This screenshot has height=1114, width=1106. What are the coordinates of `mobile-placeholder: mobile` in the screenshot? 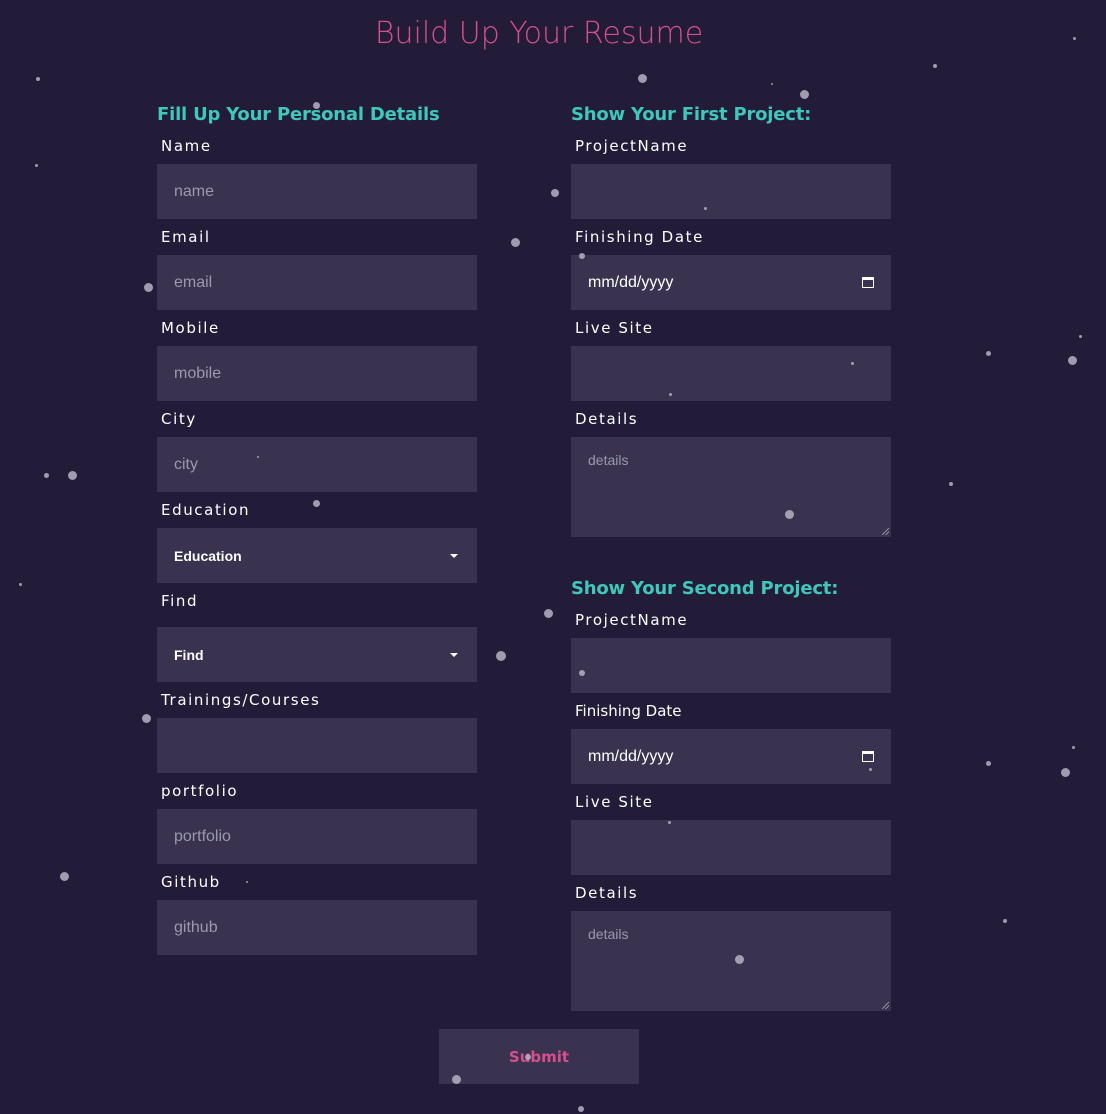 It's located at (198, 373).